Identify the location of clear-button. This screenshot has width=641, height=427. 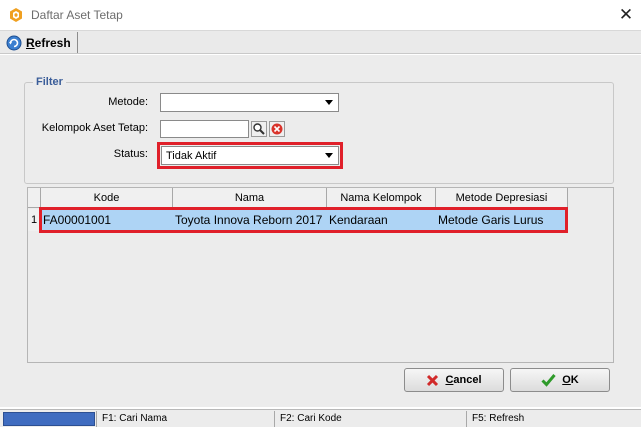
(277, 129).